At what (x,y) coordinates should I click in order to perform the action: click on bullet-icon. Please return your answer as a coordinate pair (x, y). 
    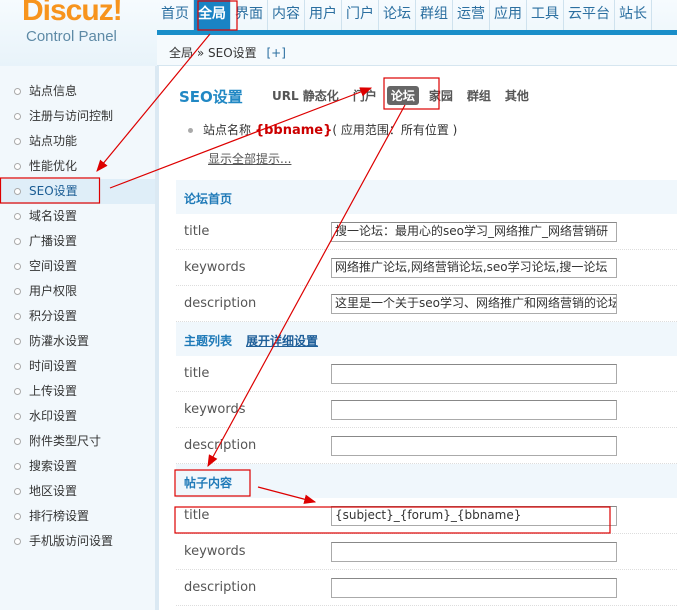
    Looking at the image, I should click on (190, 130).